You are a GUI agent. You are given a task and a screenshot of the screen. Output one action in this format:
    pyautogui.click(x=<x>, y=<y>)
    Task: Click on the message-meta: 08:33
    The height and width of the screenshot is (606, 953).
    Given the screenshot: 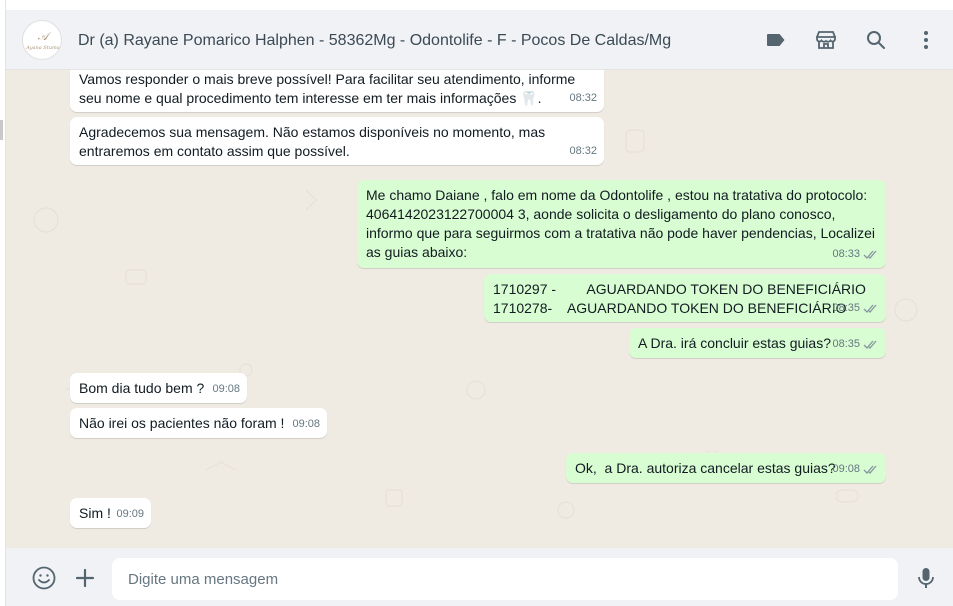 What is the action you would take?
    pyautogui.click(x=855, y=254)
    